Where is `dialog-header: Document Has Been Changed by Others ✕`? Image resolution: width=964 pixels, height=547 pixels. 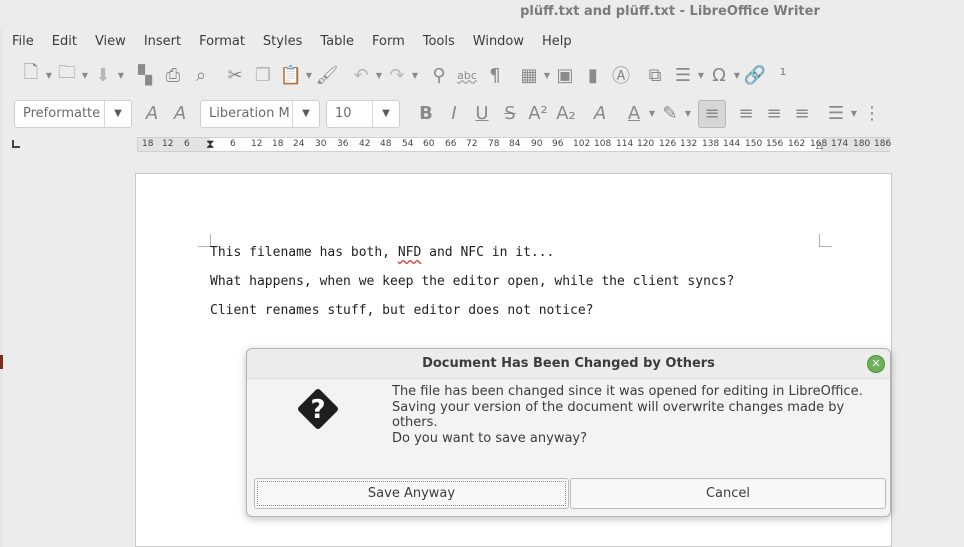
dialog-header: Document Has Been Changed by Others ✕ is located at coordinates (568, 364).